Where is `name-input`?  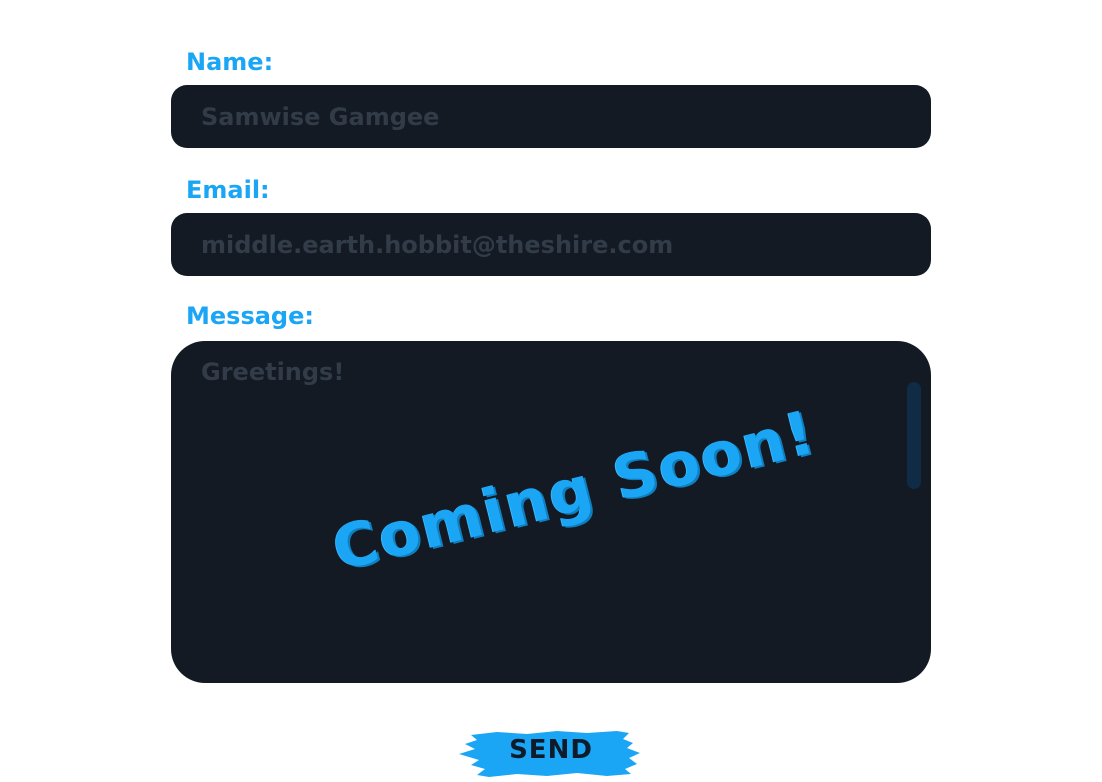
name-input is located at coordinates (551, 116).